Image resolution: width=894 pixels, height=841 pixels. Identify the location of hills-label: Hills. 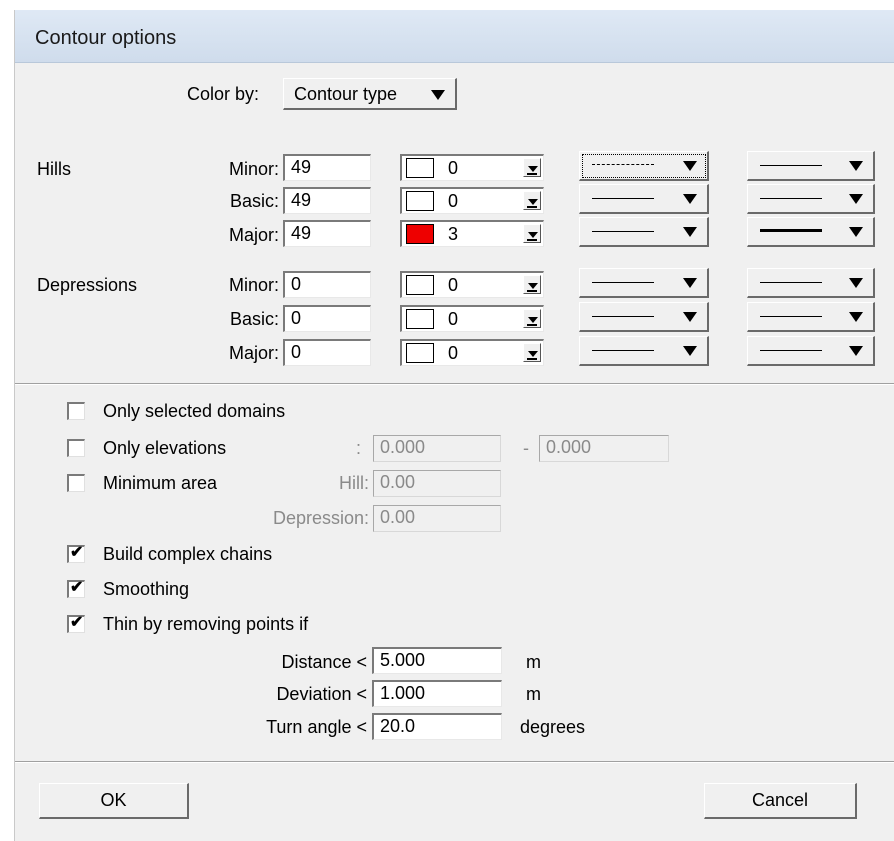
(54, 169).